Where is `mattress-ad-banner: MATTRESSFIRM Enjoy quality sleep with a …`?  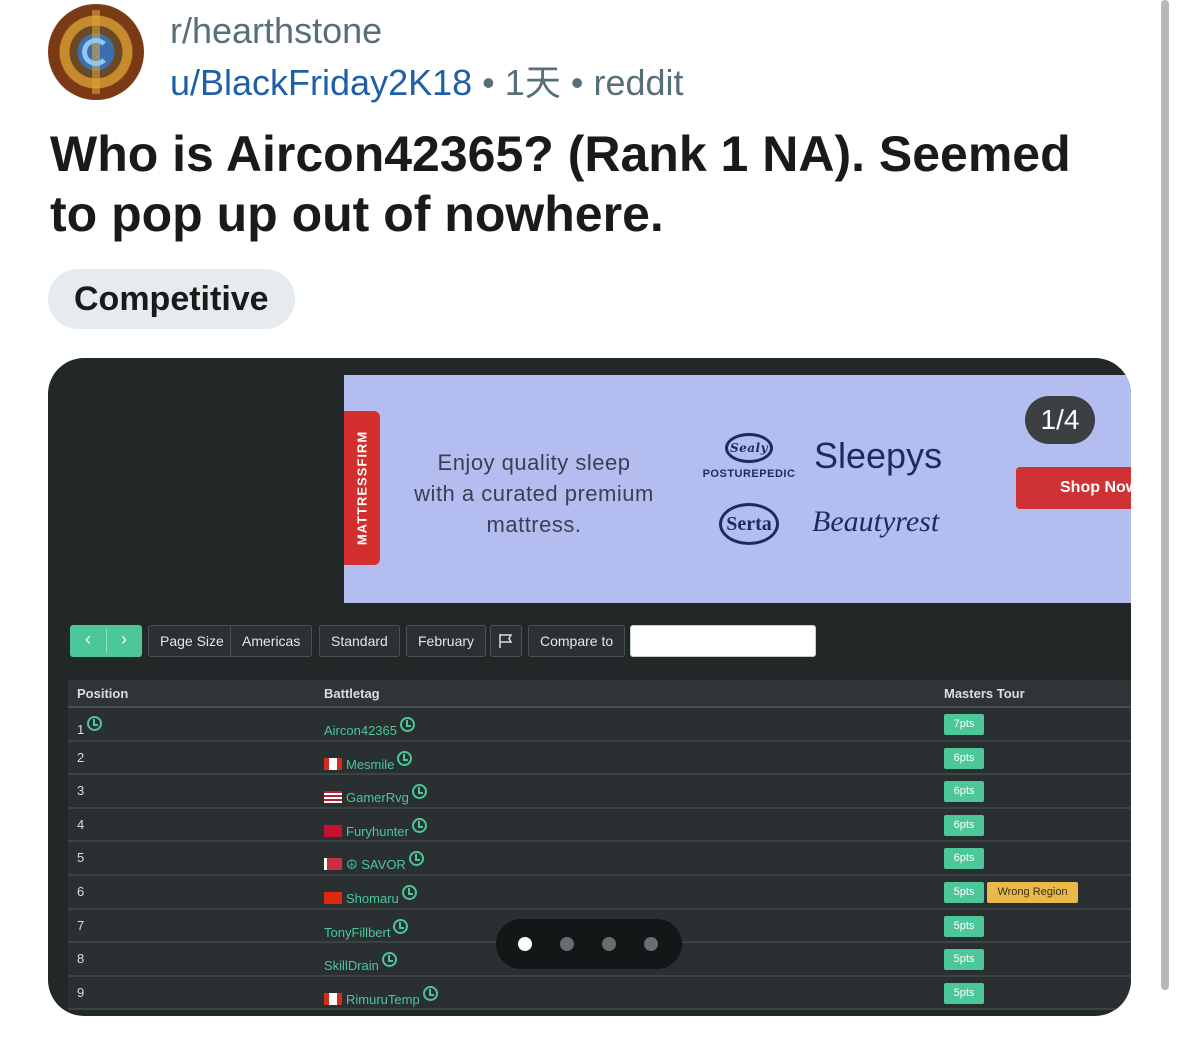 mattress-ad-banner: MATTRESSFIRM Enjoy quality sleep with a … is located at coordinates (737, 489).